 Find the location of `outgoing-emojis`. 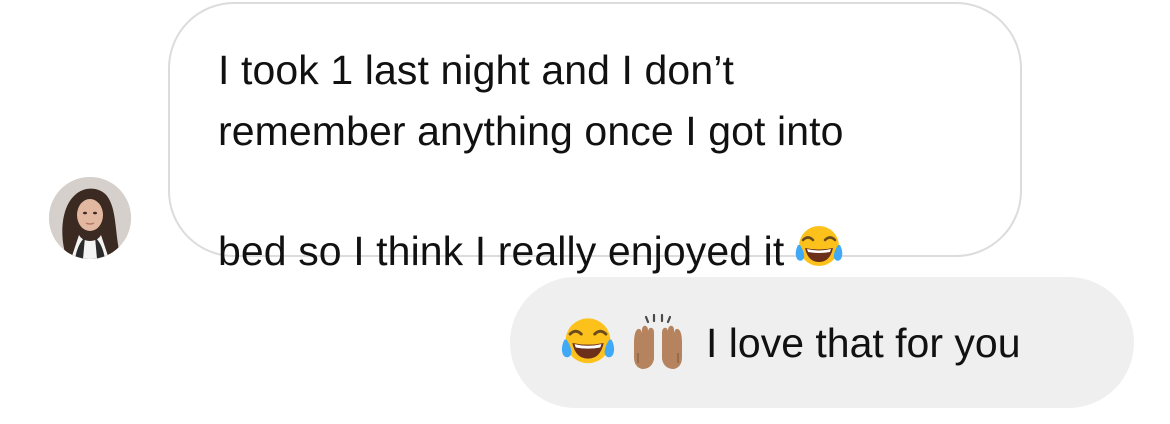

outgoing-emojis is located at coordinates (624, 343).